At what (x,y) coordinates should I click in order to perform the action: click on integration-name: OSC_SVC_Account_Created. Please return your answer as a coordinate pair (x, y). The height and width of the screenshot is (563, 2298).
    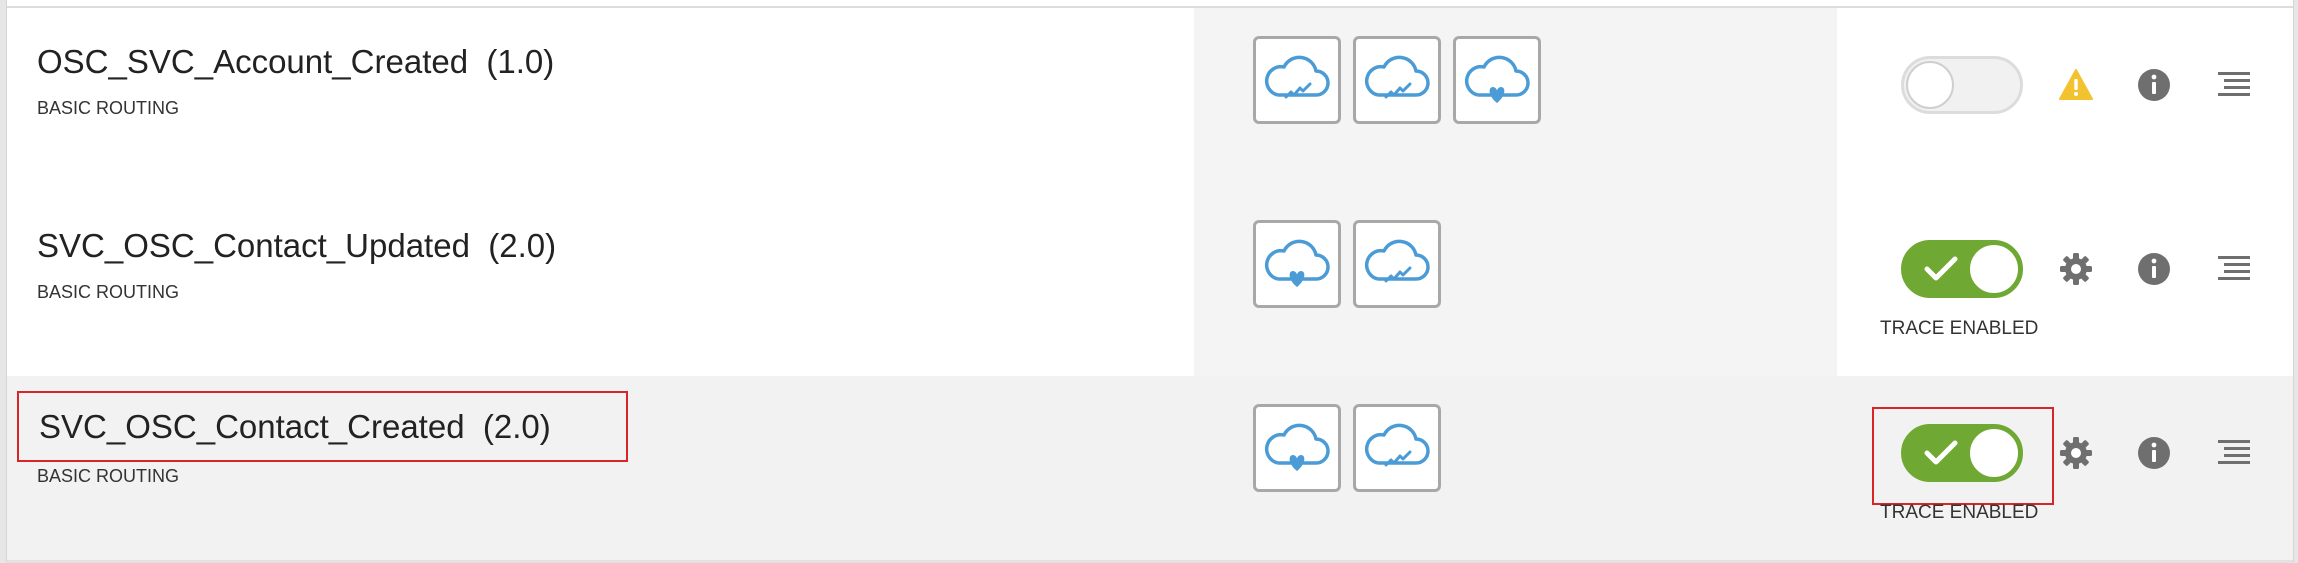
    Looking at the image, I should click on (252, 62).